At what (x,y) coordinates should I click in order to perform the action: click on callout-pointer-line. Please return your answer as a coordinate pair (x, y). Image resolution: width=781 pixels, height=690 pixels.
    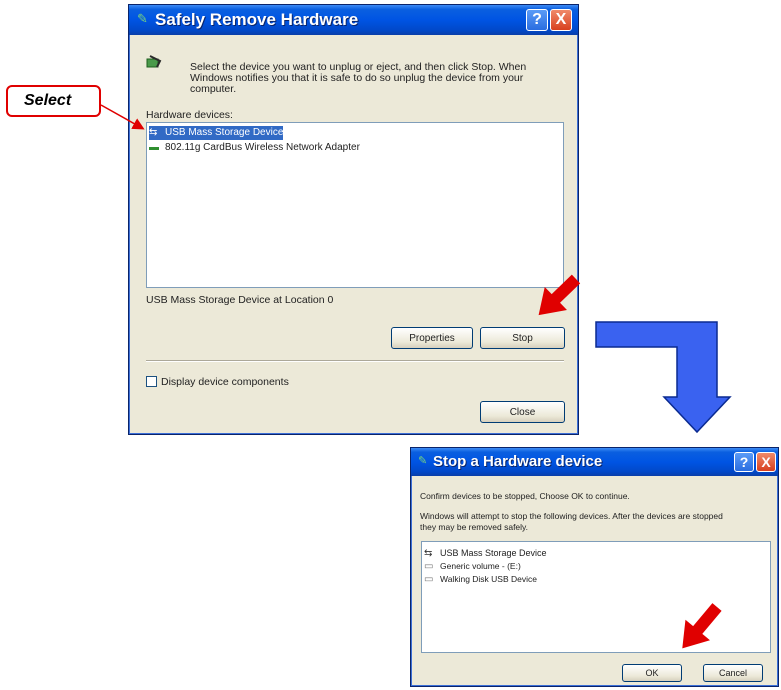
    Looking at the image, I should click on (122, 117).